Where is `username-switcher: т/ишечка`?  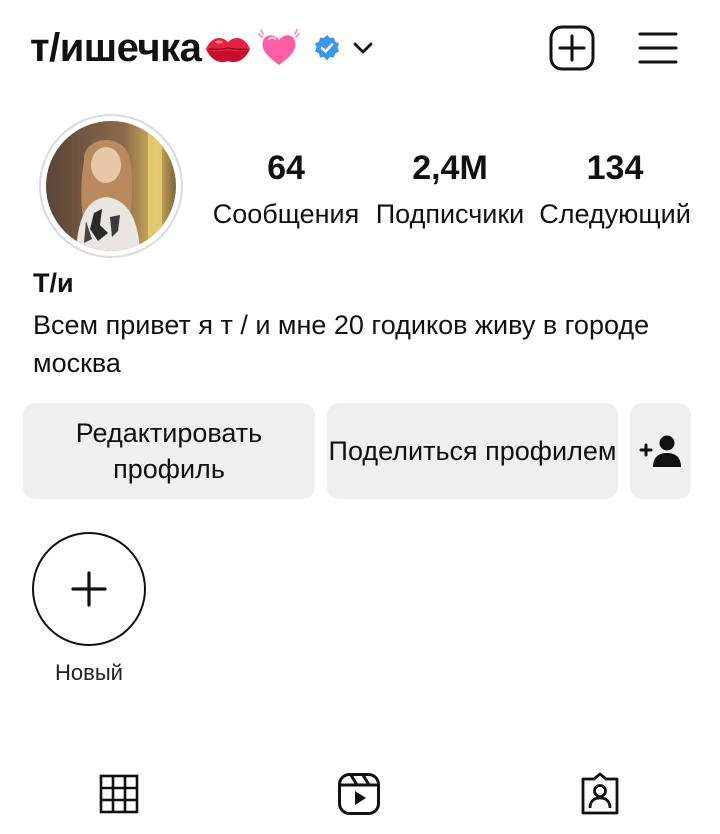
username-switcher: т/ишечка is located at coordinates (201, 48).